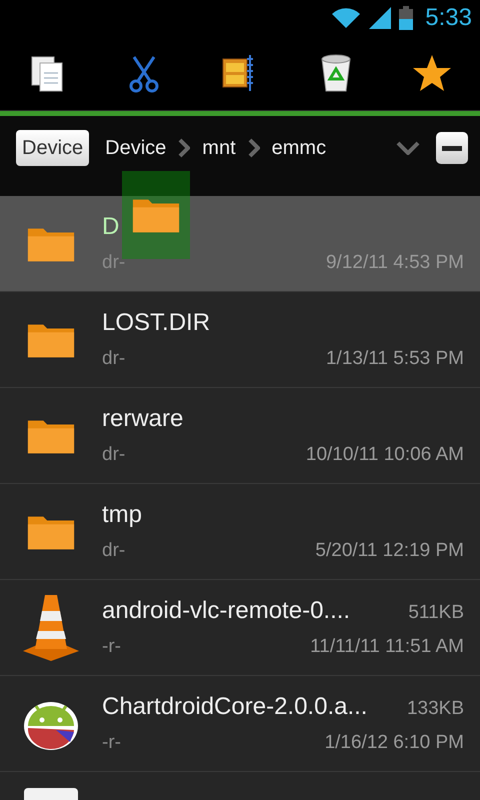  What do you see at coordinates (380, 18) in the screenshot?
I see `signal-icon` at bounding box center [380, 18].